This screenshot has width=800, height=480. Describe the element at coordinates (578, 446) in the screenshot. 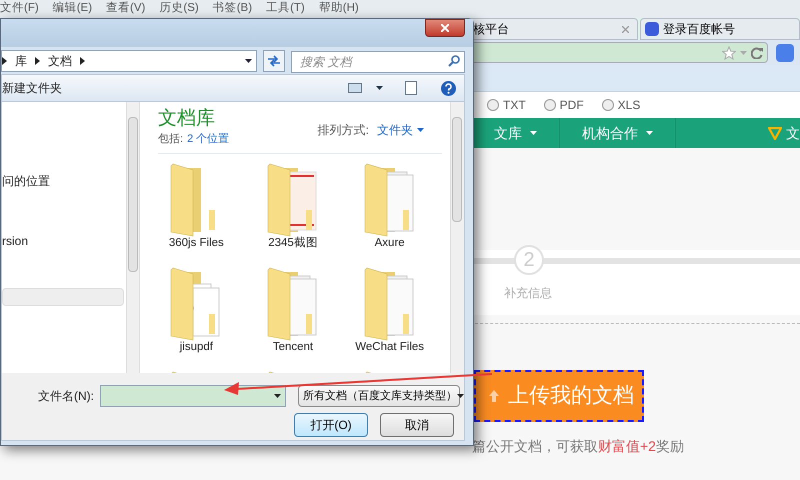

I see `reward-text: 篇公开文档，可获取财富值+2奖励` at that location.